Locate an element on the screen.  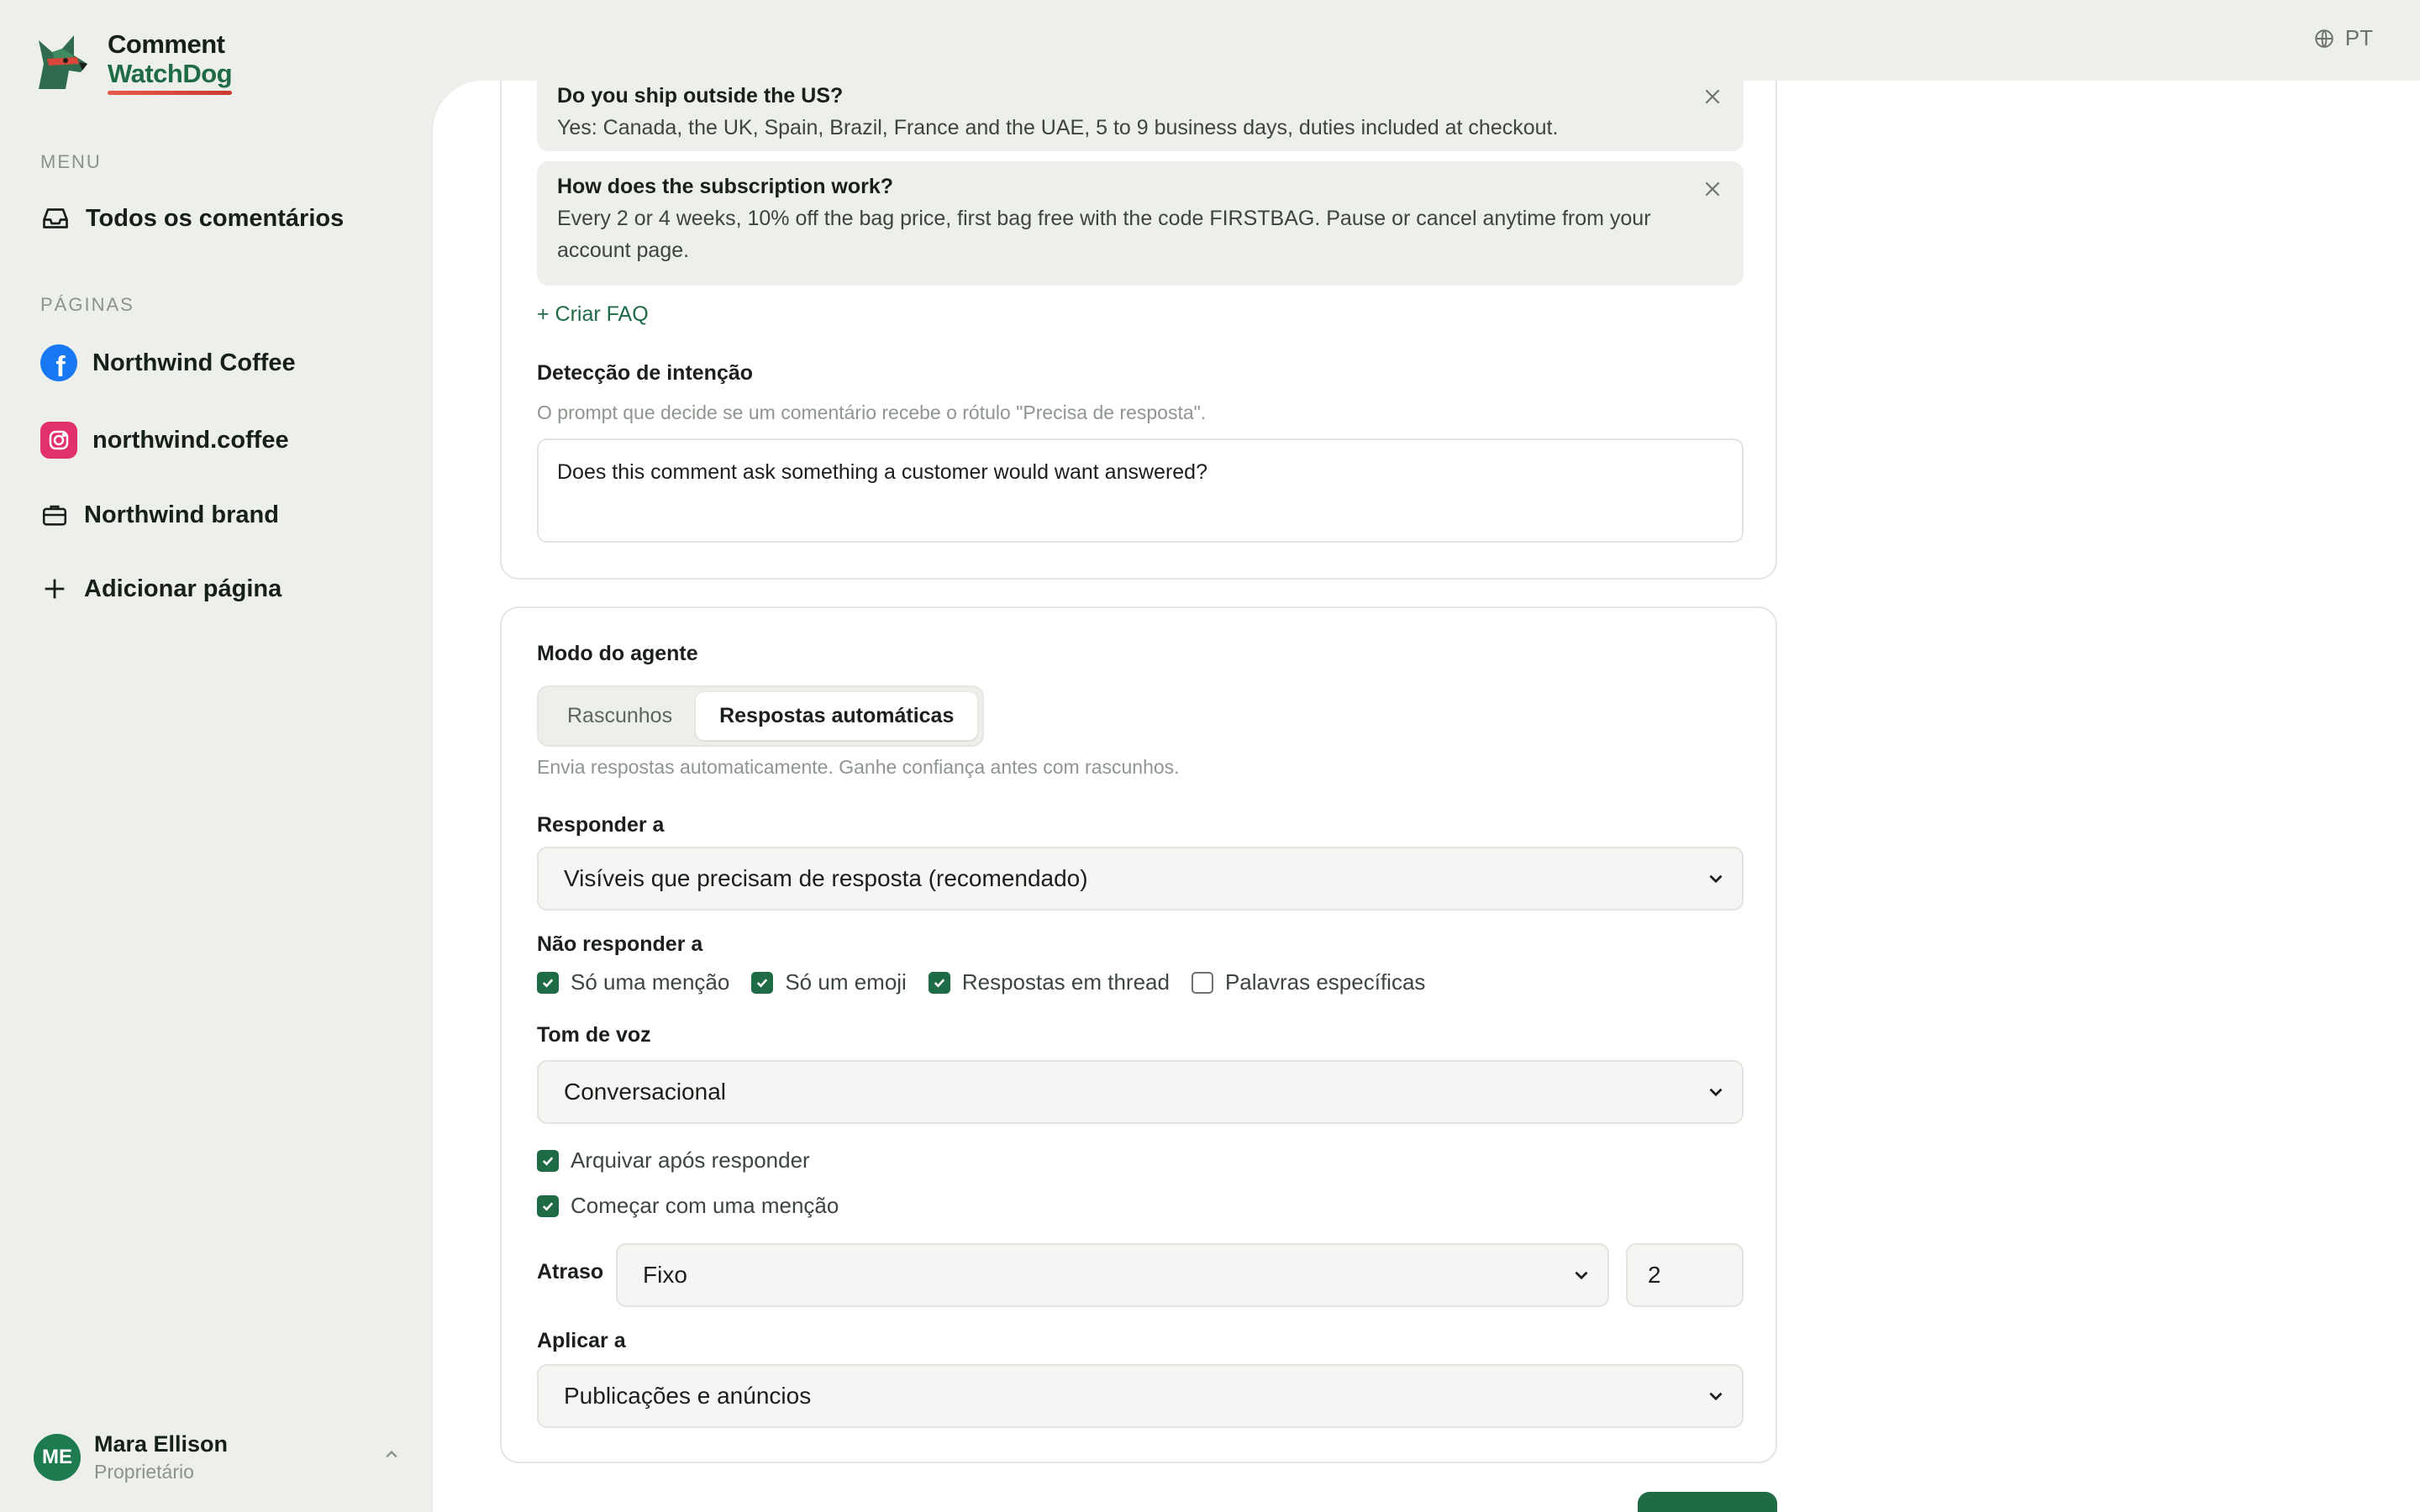
logo-wordmark: Comment WatchDog is located at coordinates (170, 62).